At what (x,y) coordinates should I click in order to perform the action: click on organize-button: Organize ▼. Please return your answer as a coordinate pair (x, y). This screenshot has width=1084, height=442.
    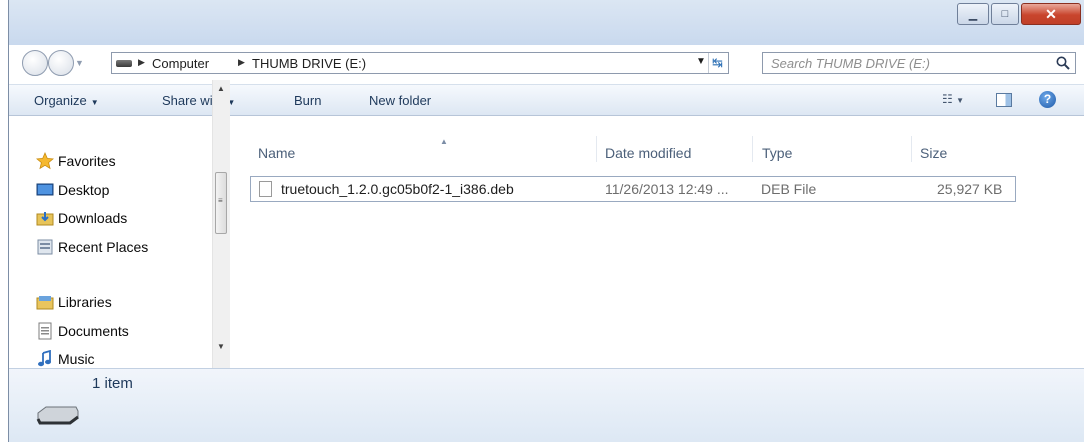
    Looking at the image, I should click on (66, 100).